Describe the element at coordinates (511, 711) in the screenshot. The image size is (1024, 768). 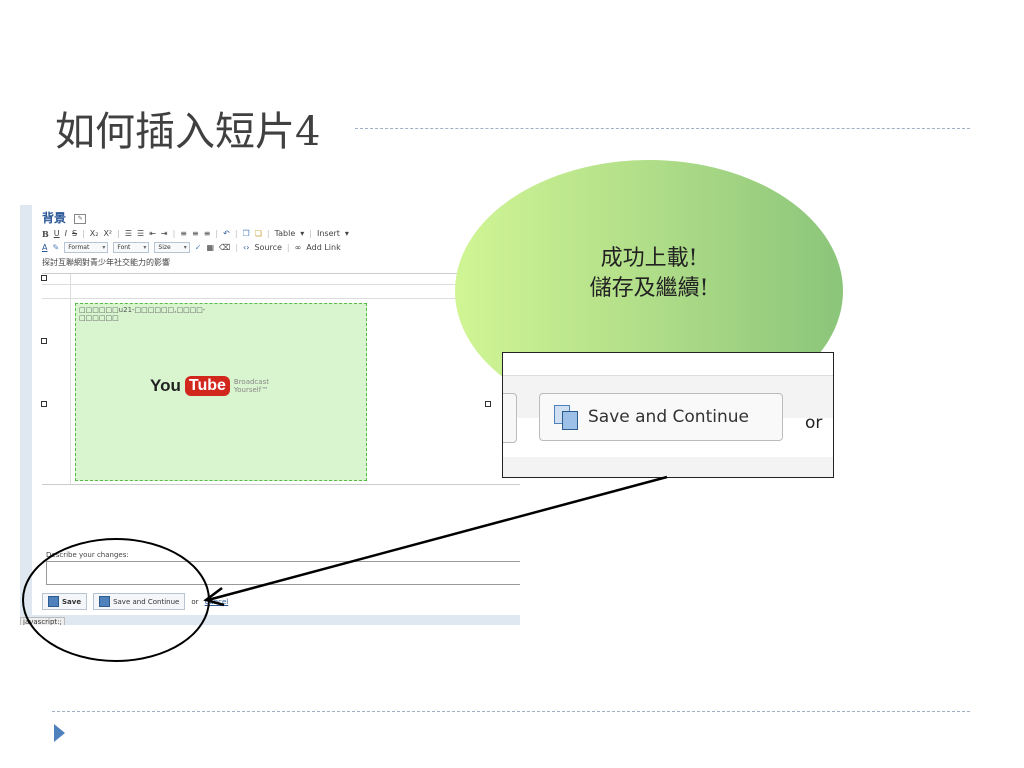
I see `footer-divider` at that location.